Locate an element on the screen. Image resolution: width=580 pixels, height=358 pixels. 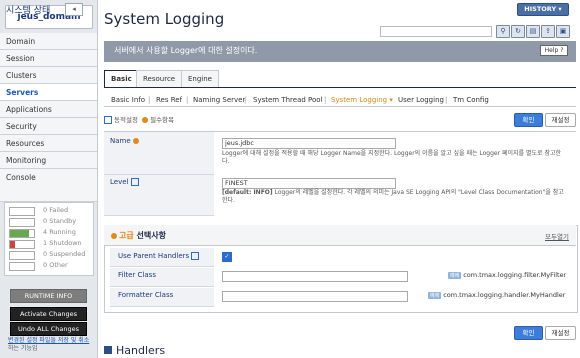
state-other: 0 Other is located at coordinates (50, 265).